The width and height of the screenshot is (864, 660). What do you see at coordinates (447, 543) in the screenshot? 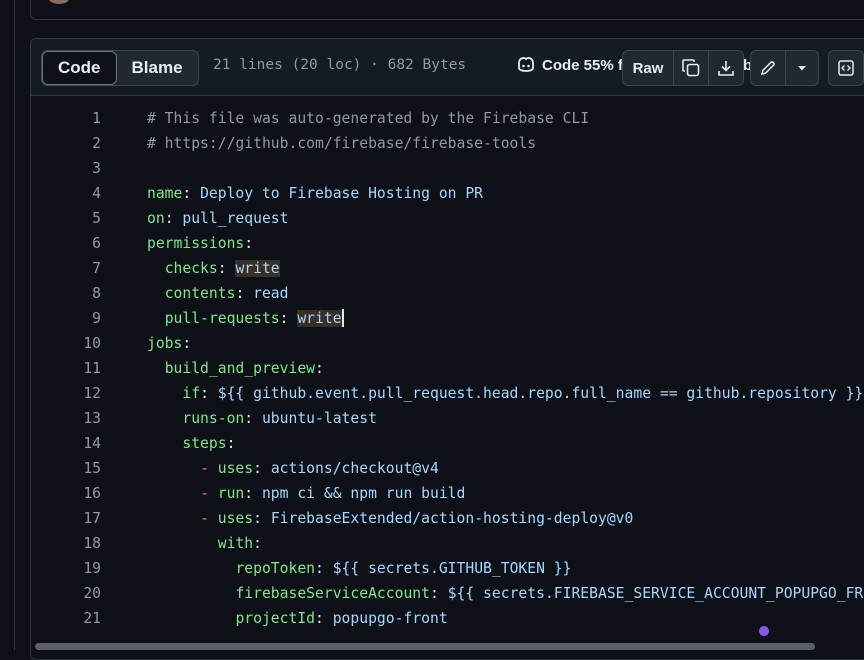
I see `code-line: 18 with:` at bounding box center [447, 543].